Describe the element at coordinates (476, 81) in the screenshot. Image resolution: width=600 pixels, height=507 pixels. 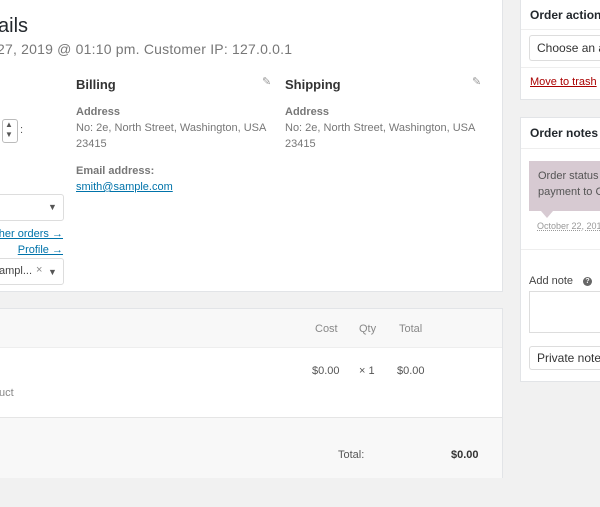
I see `edit-shipping-pencil-icon: ✎` at that location.